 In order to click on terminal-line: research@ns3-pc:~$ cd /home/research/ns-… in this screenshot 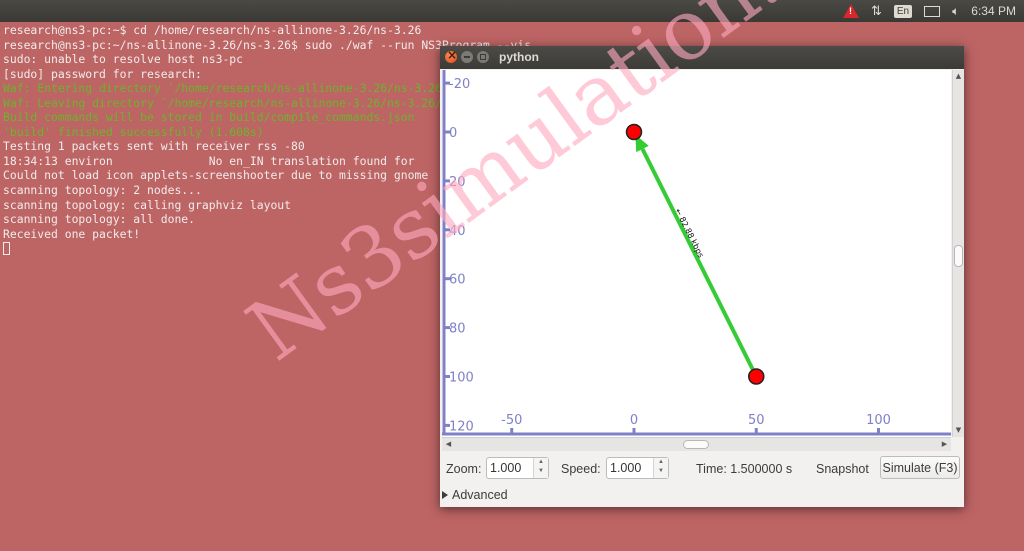, I will do `click(212, 30)`.